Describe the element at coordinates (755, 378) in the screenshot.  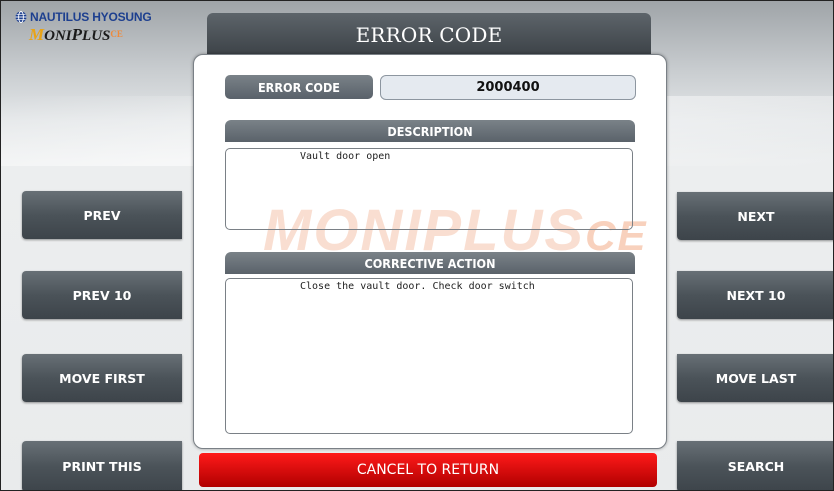
I see `move-last-button: MOVE LAST` at that location.